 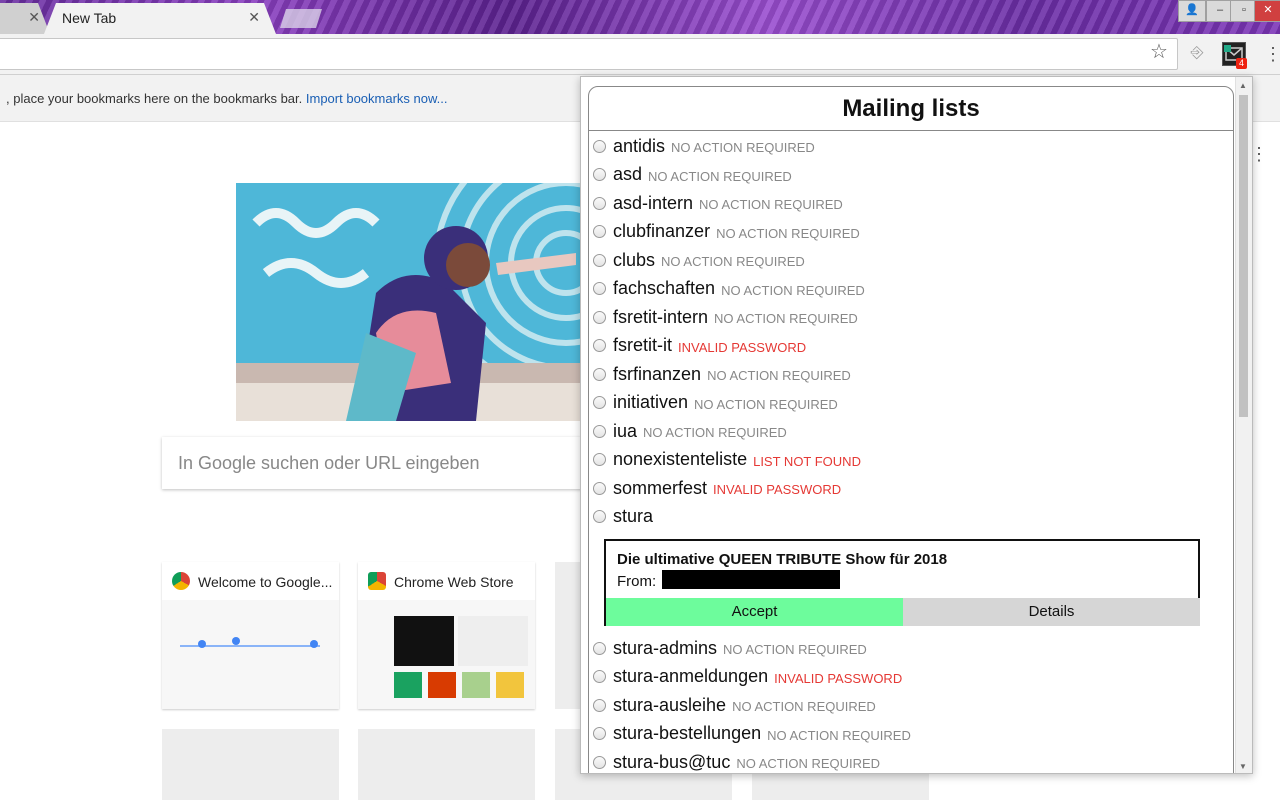 I want to click on most-visited-tile: Chrome Web Store, so click(x=446, y=635).